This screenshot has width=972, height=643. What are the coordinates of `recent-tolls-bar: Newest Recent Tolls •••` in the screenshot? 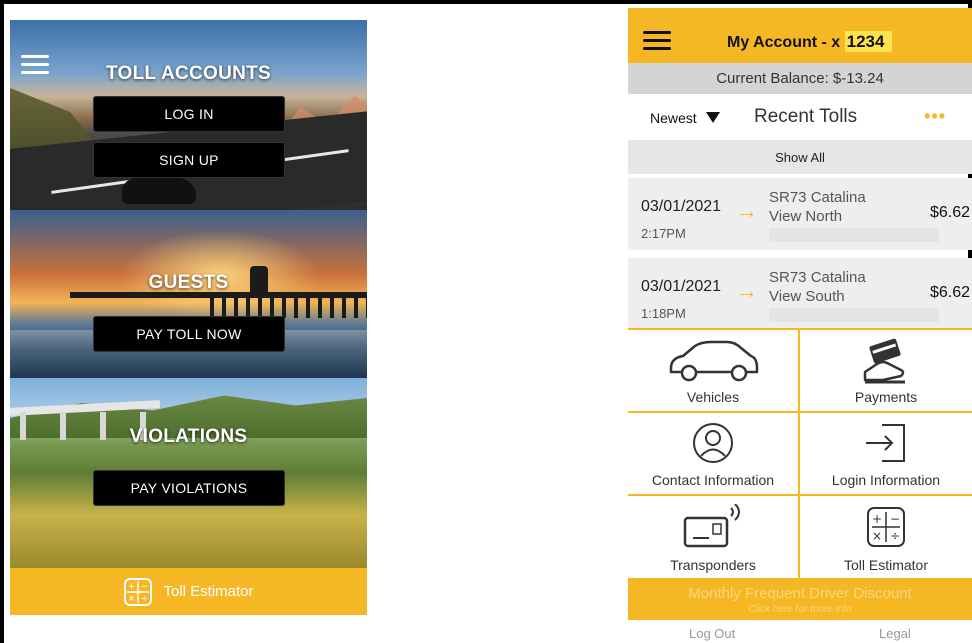 It's located at (800, 117).